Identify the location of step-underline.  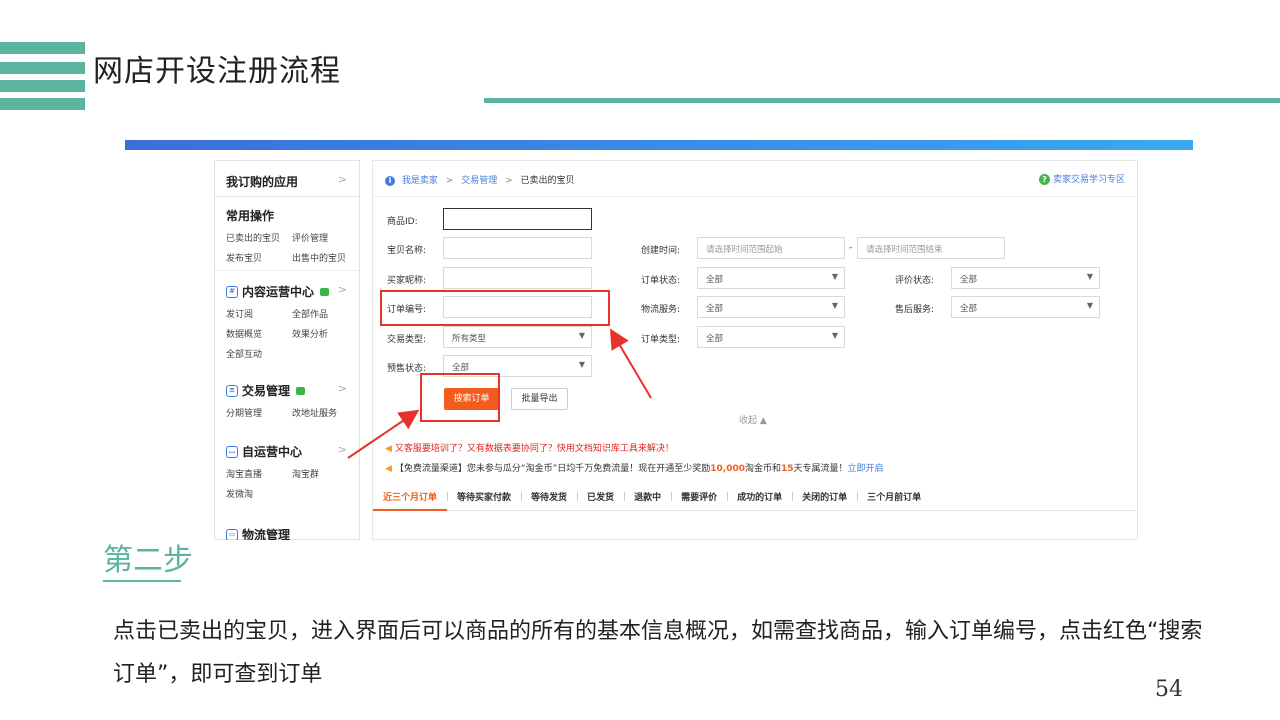
(142, 581).